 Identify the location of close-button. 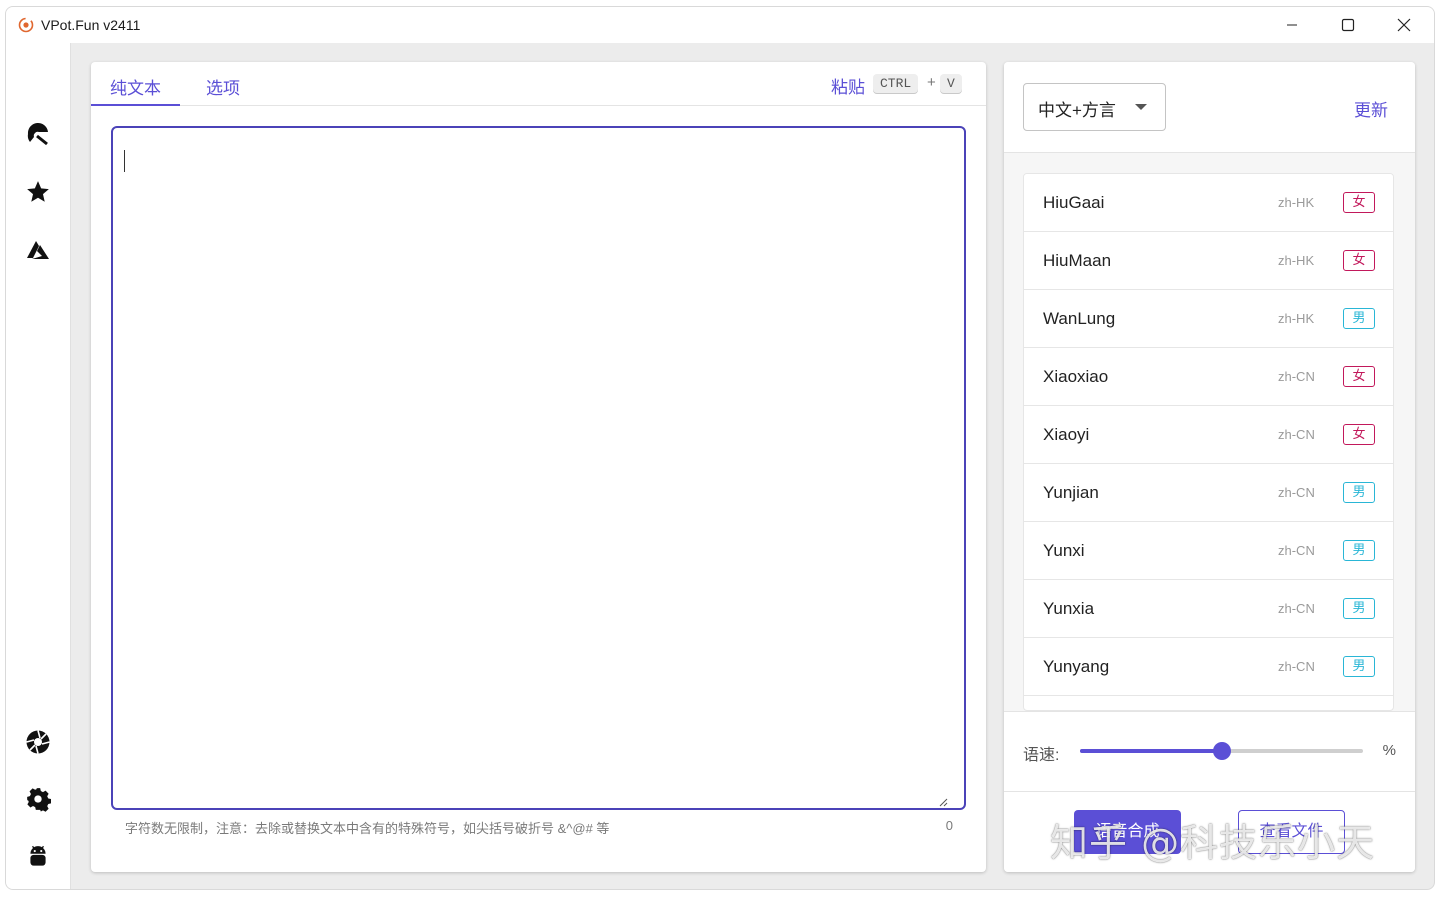
(1404, 25).